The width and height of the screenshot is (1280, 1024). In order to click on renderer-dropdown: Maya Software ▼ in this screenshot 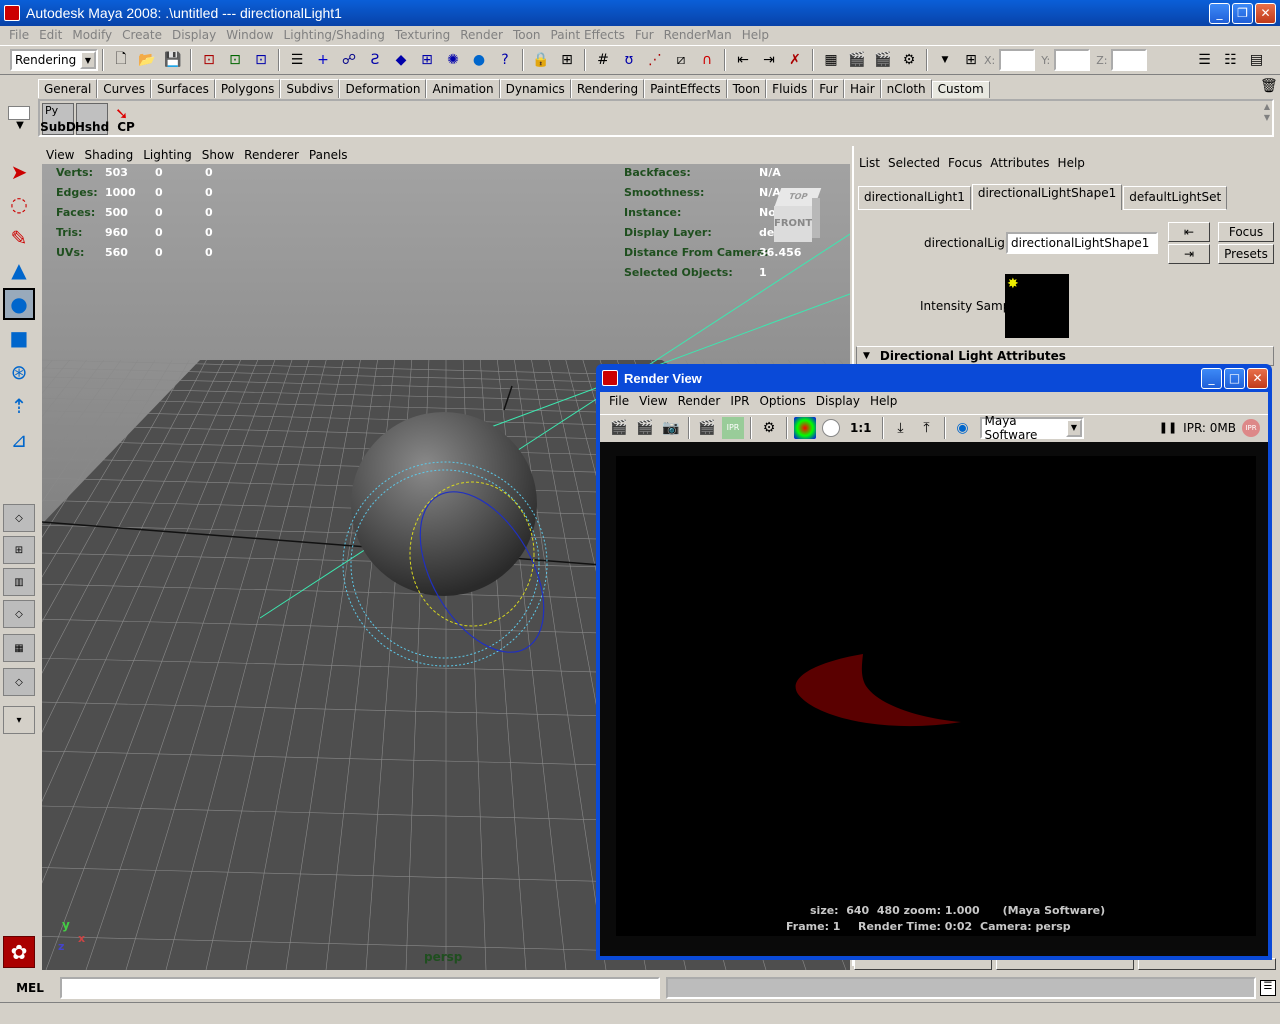, I will do `click(1031, 428)`.